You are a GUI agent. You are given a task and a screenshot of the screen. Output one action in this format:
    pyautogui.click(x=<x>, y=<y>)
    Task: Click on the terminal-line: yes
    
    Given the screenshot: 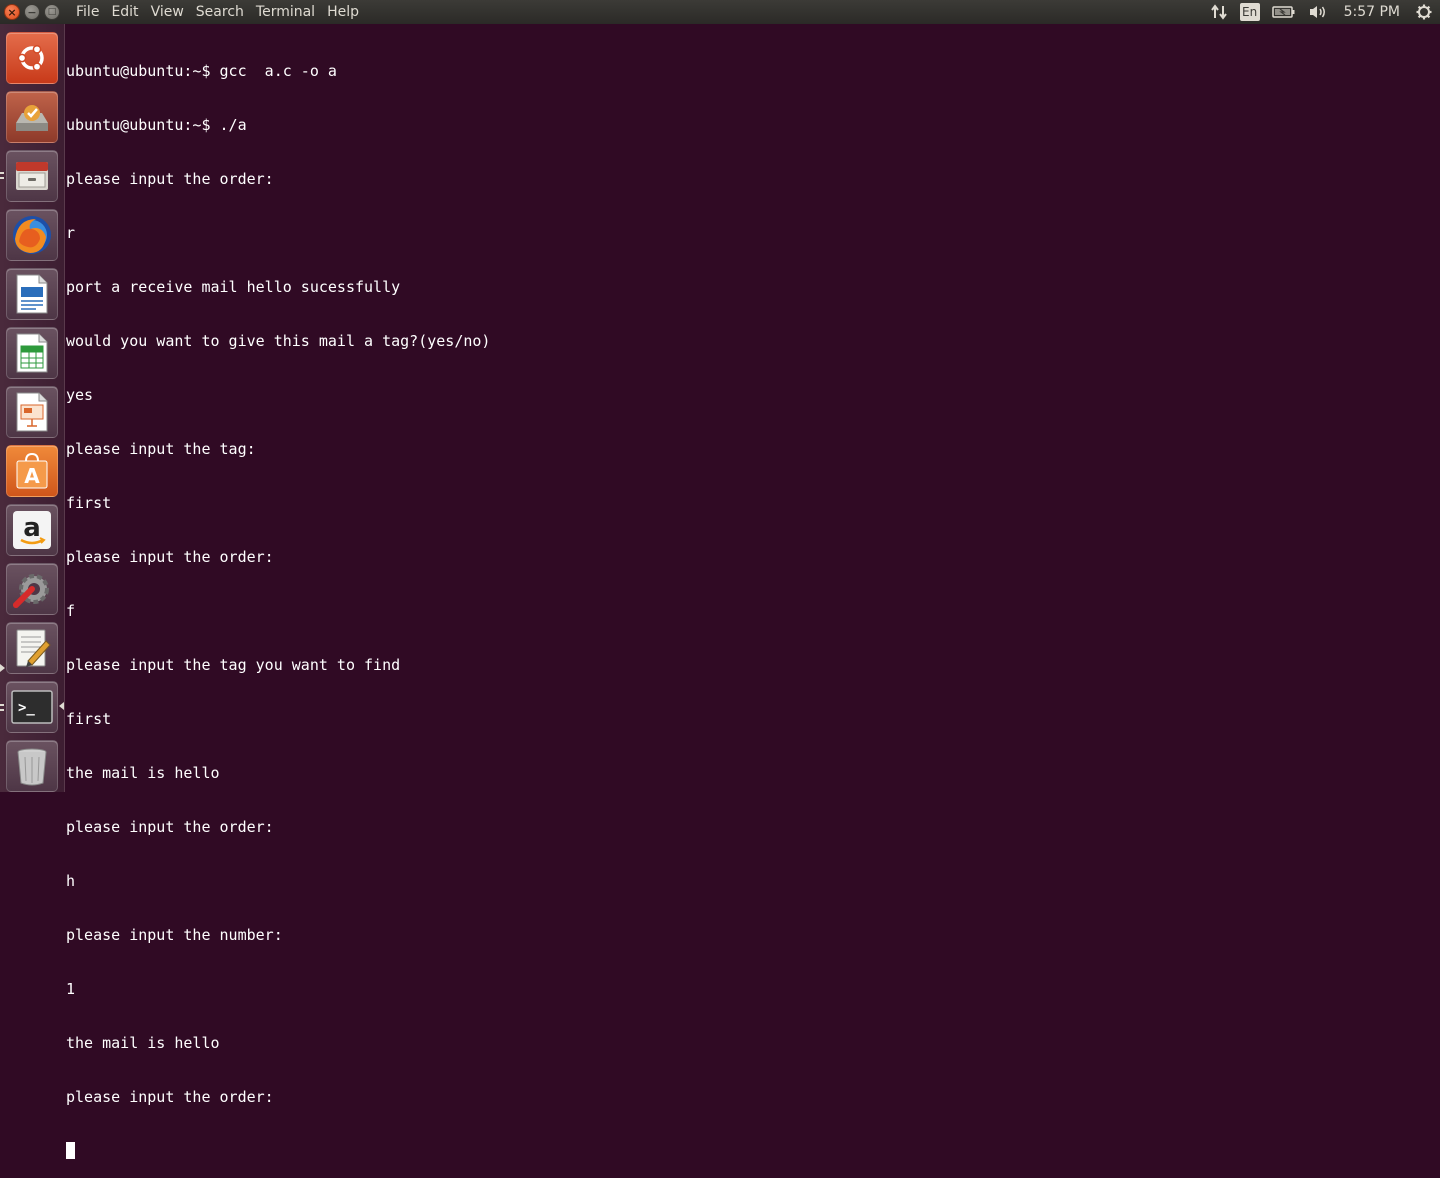 What is the action you would take?
    pyautogui.click(x=80, y=395)
    